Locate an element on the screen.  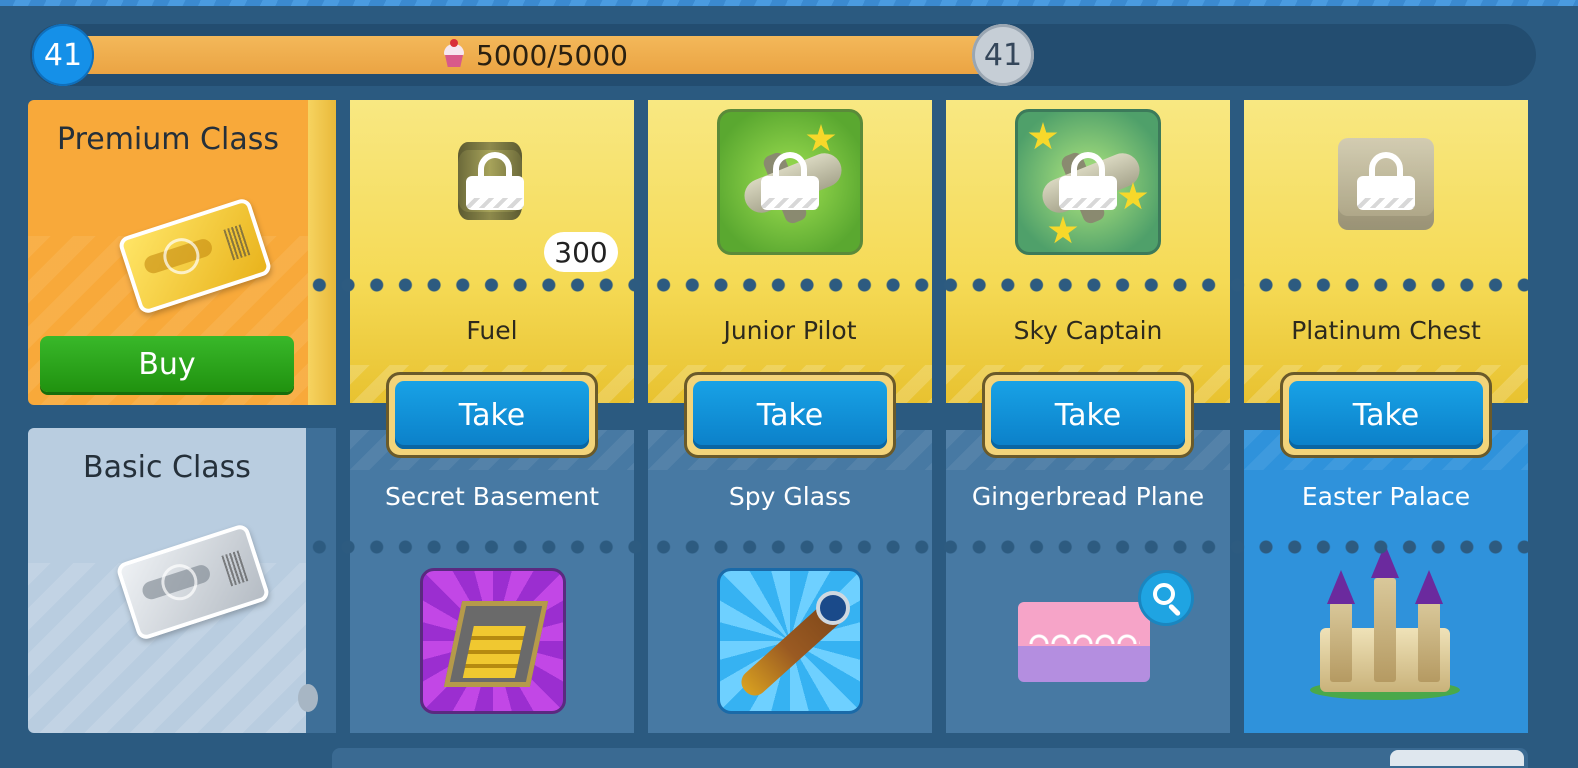
basic-class-title: Basic Class is located at coordinates (167, 467).